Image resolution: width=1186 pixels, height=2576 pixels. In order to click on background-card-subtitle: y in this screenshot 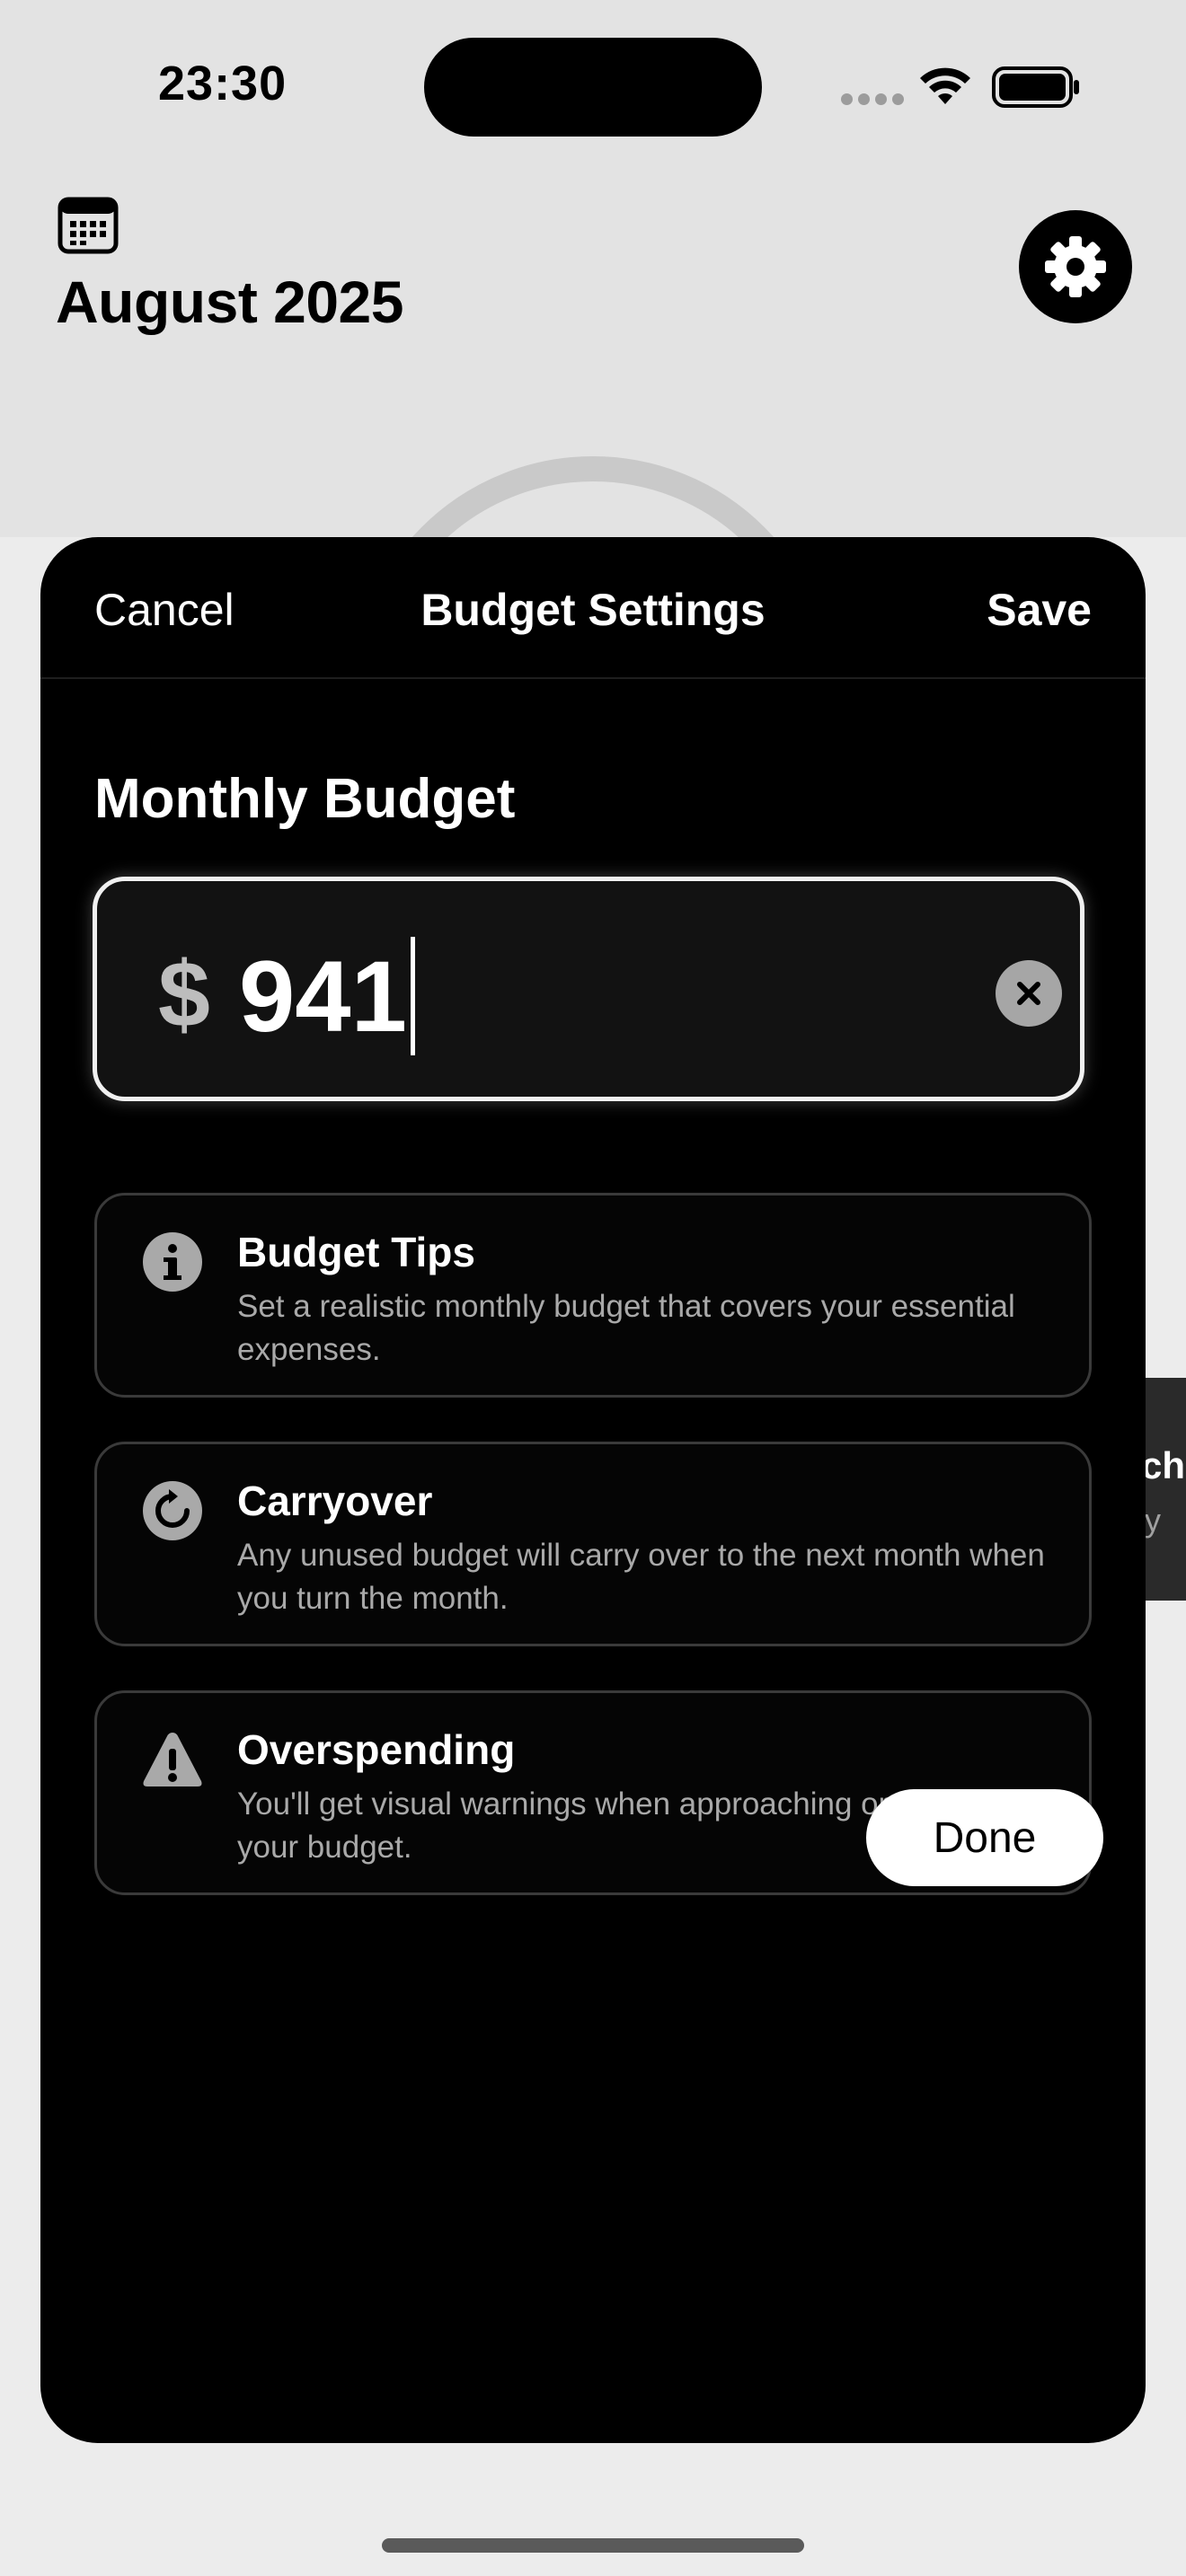, I will do `click(1153, 1520)`.